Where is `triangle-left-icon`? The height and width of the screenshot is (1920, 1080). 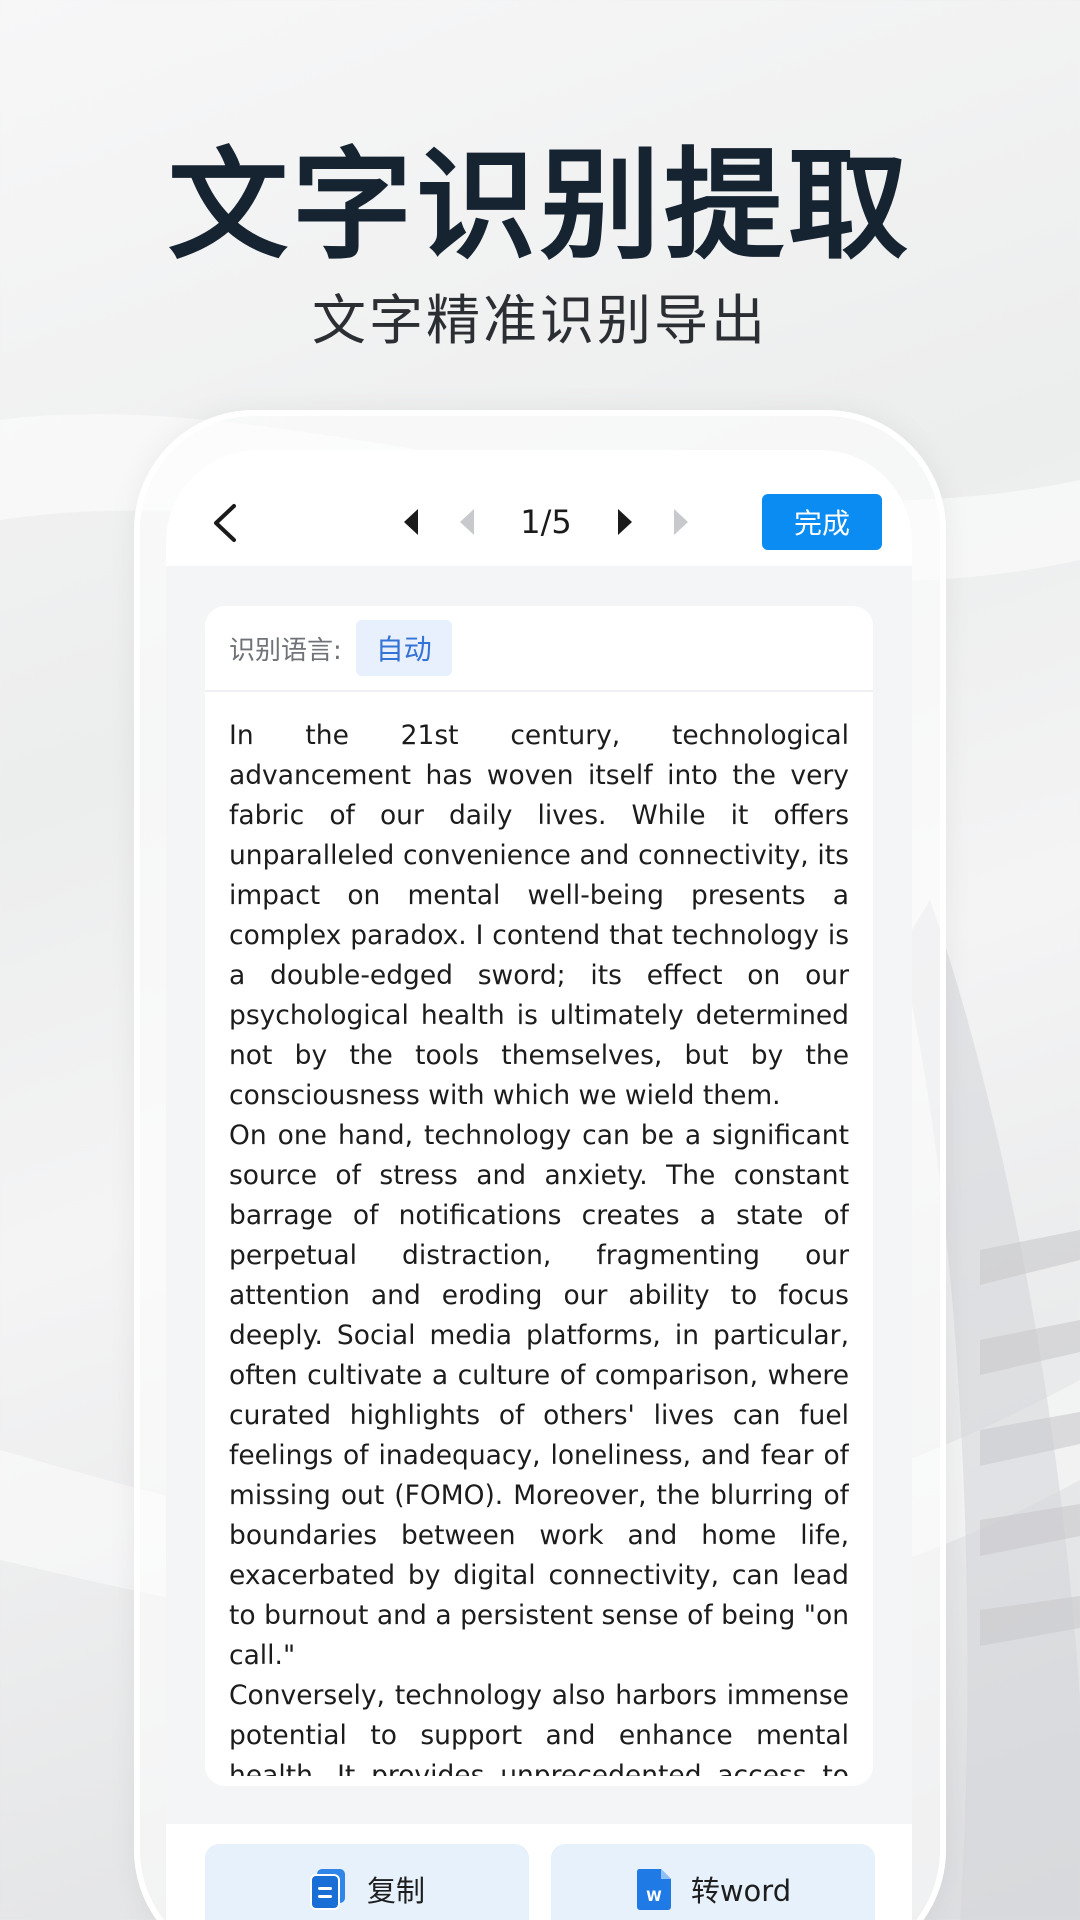
triangle-left-icon is located at coordinates (411, 522).